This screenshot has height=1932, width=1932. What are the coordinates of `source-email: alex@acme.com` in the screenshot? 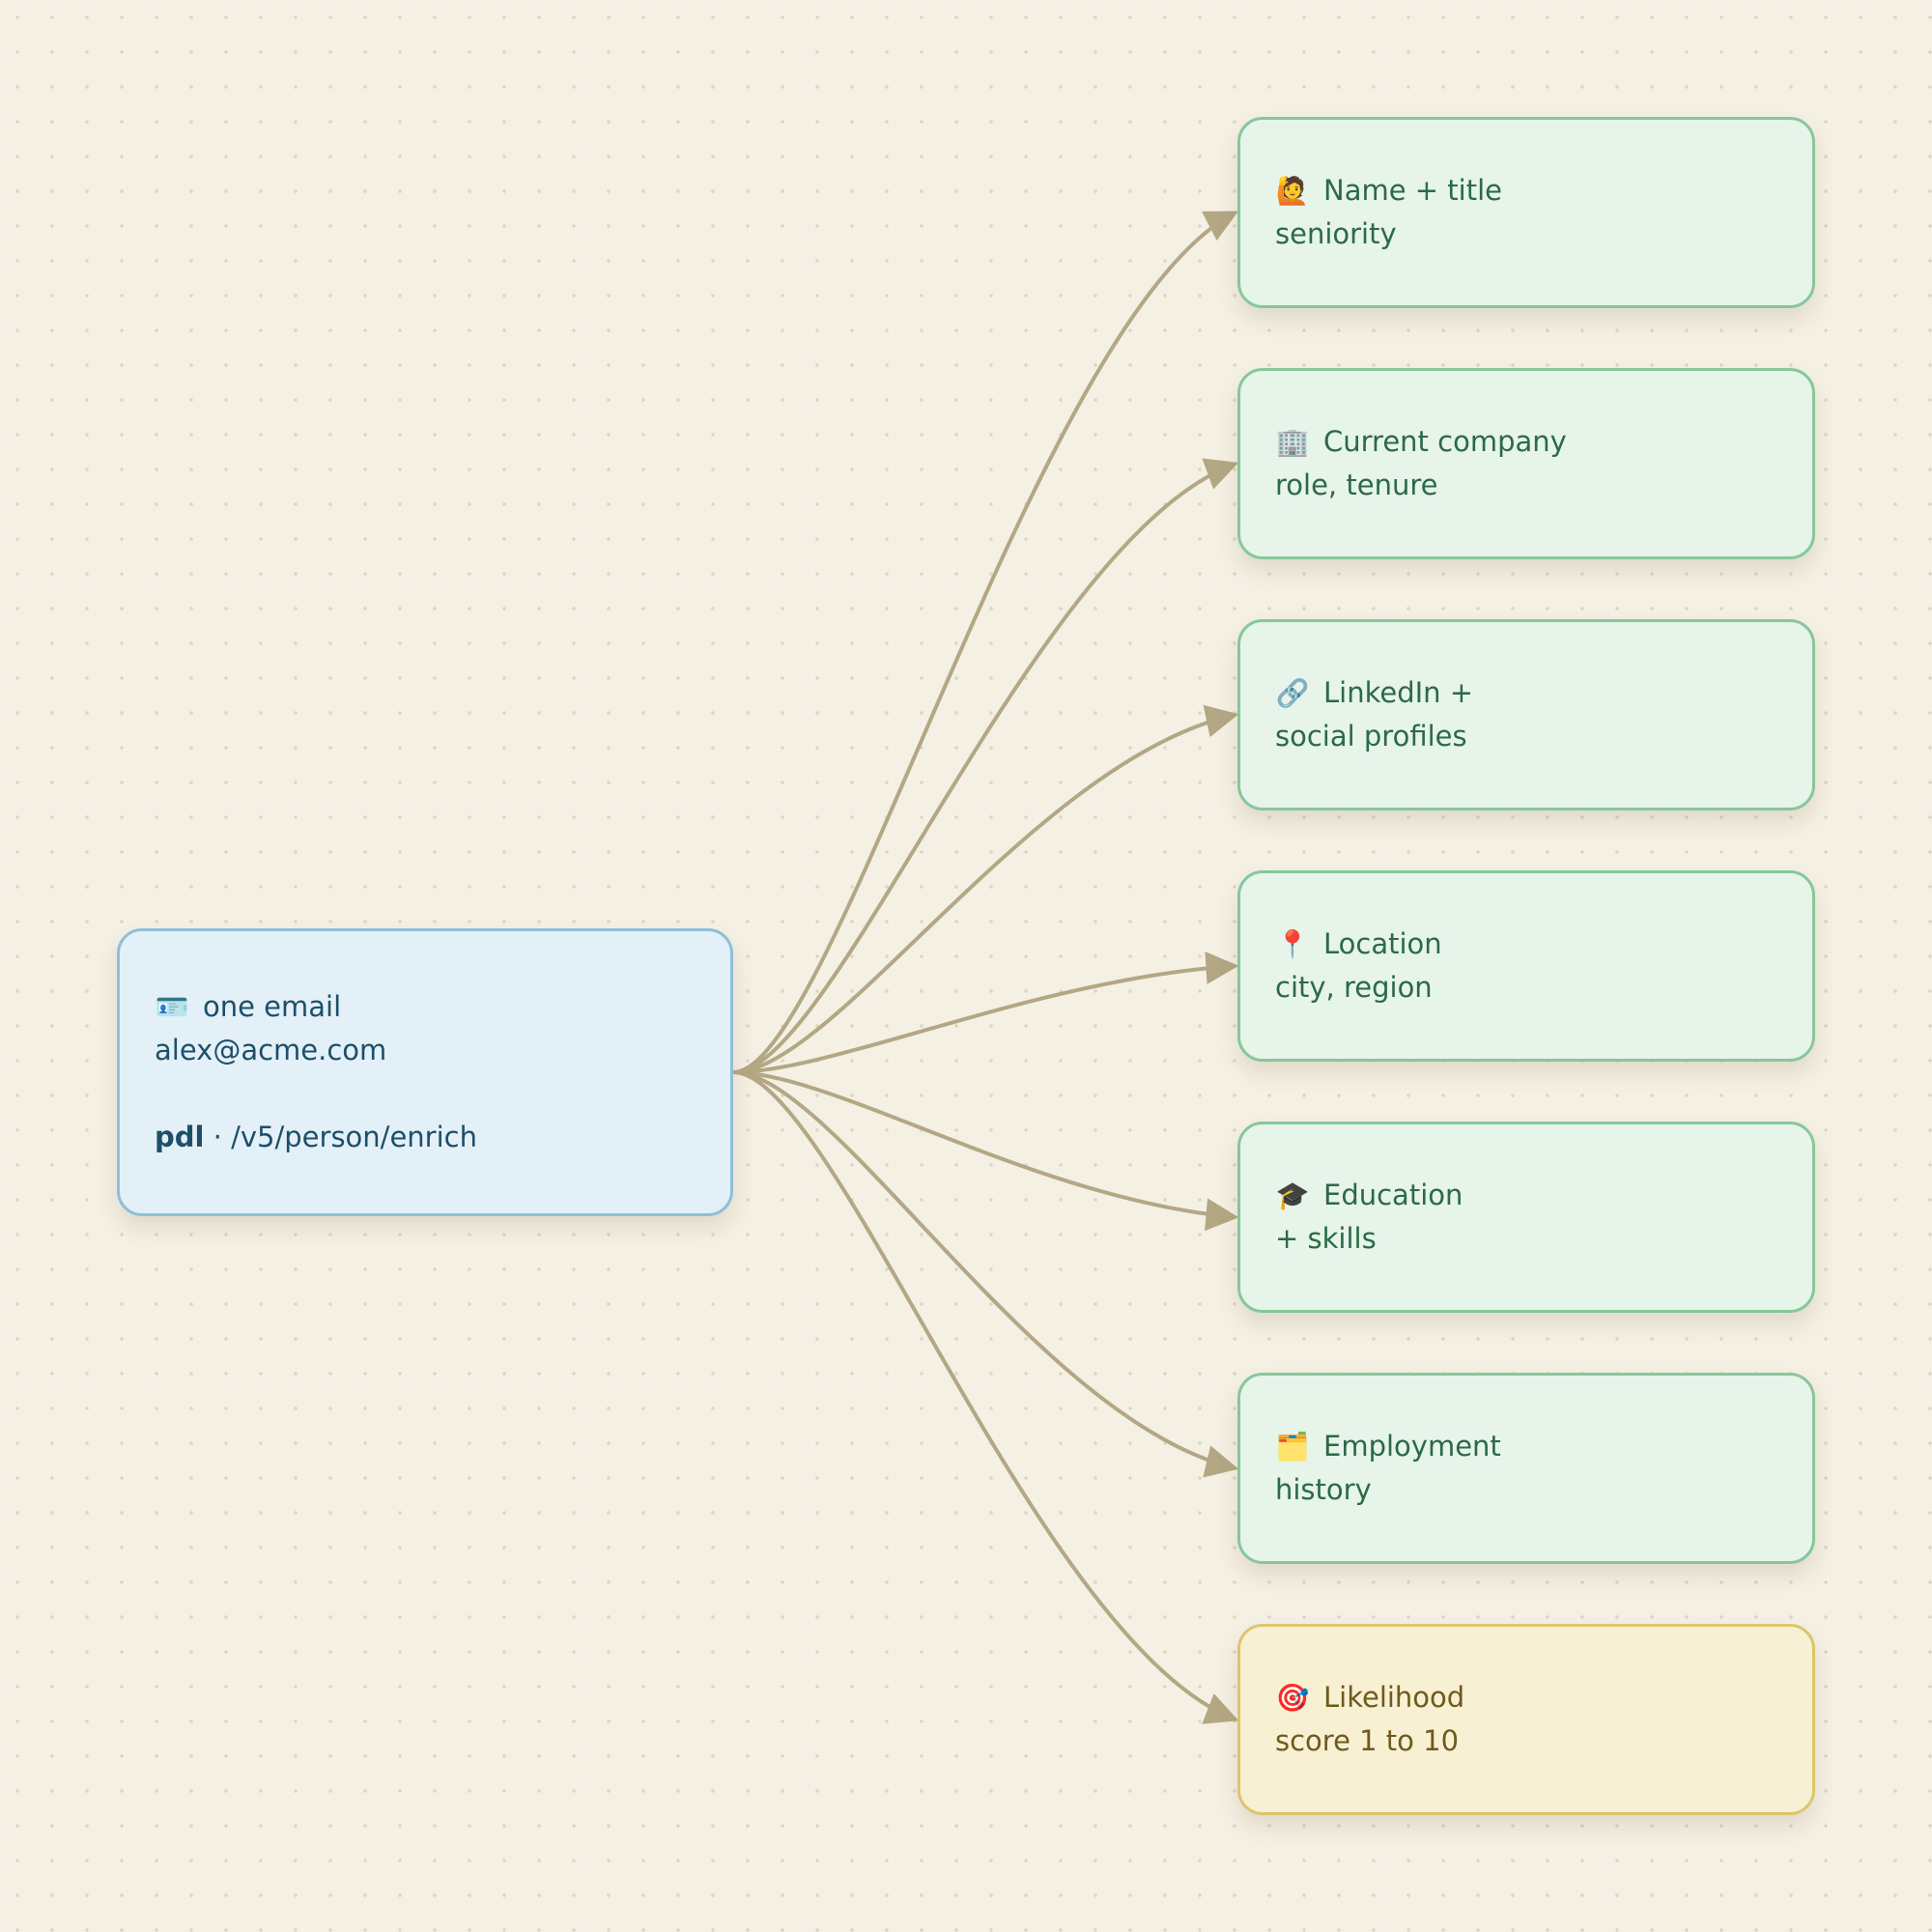 It's located at (271, 1050).